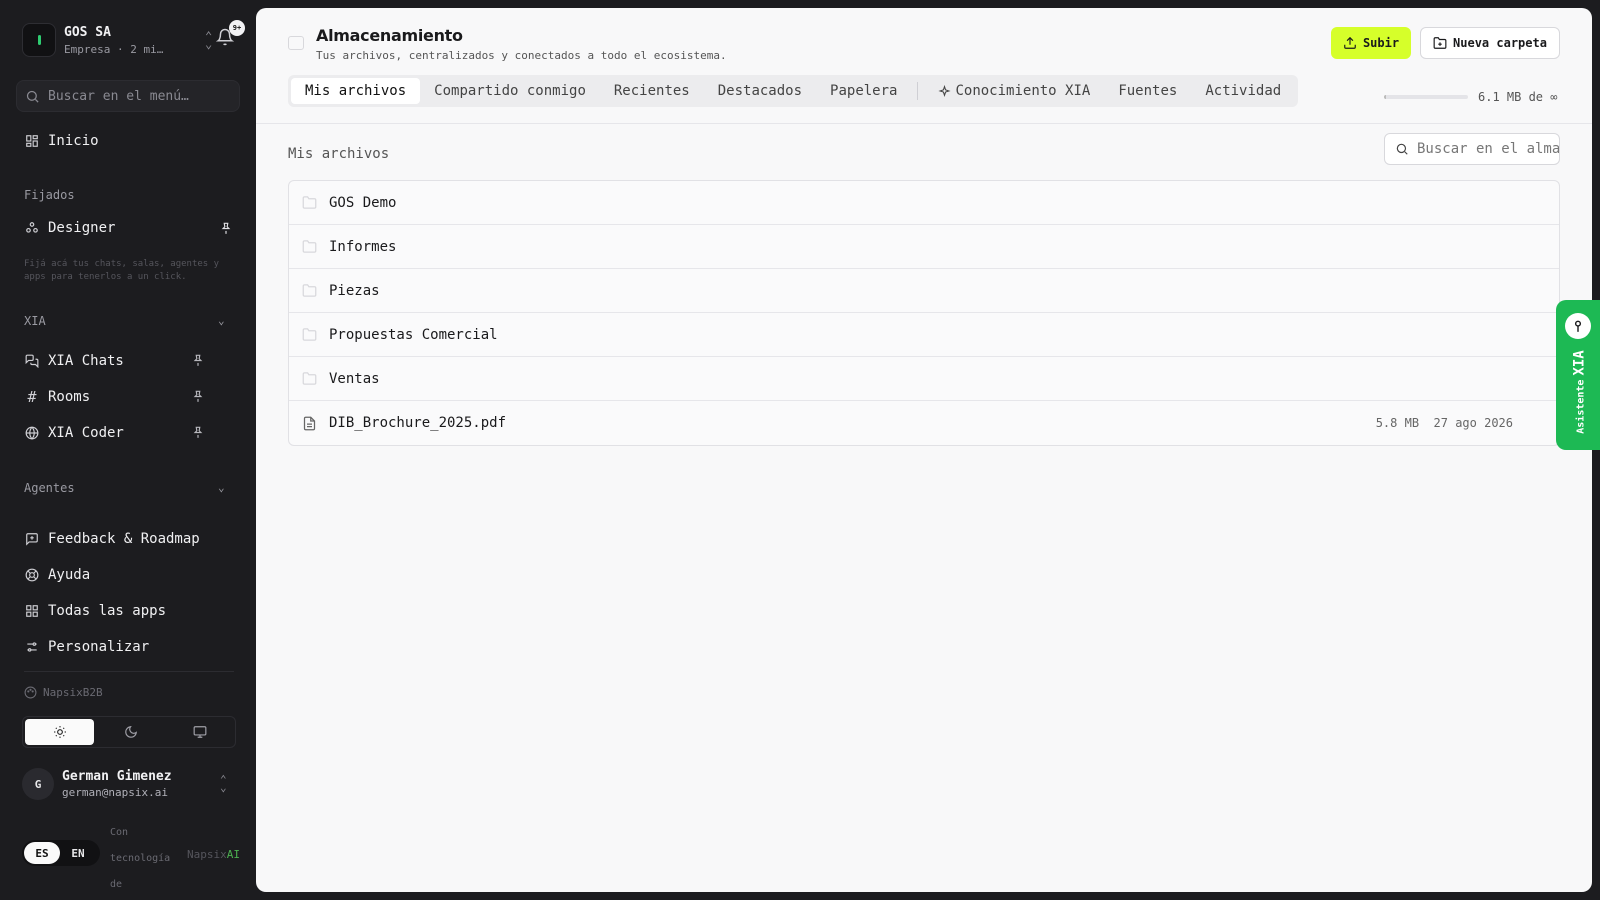 The image size is (1600, 900). Describe the element at coordinates (73, 692) in the screenshot. I see `workspace-brand-label: NapsixB2B` at that location.